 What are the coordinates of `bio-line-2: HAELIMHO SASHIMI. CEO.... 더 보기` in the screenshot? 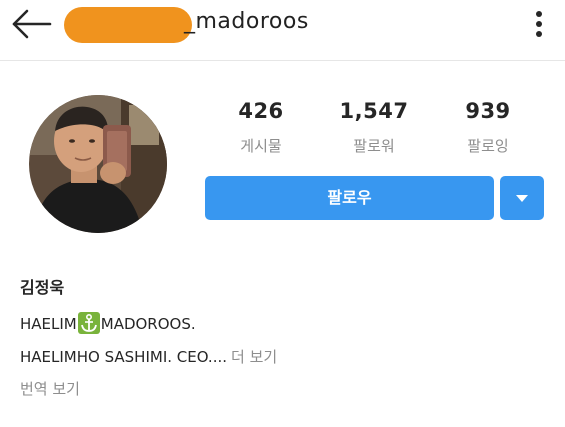 It's located at (148, 357).